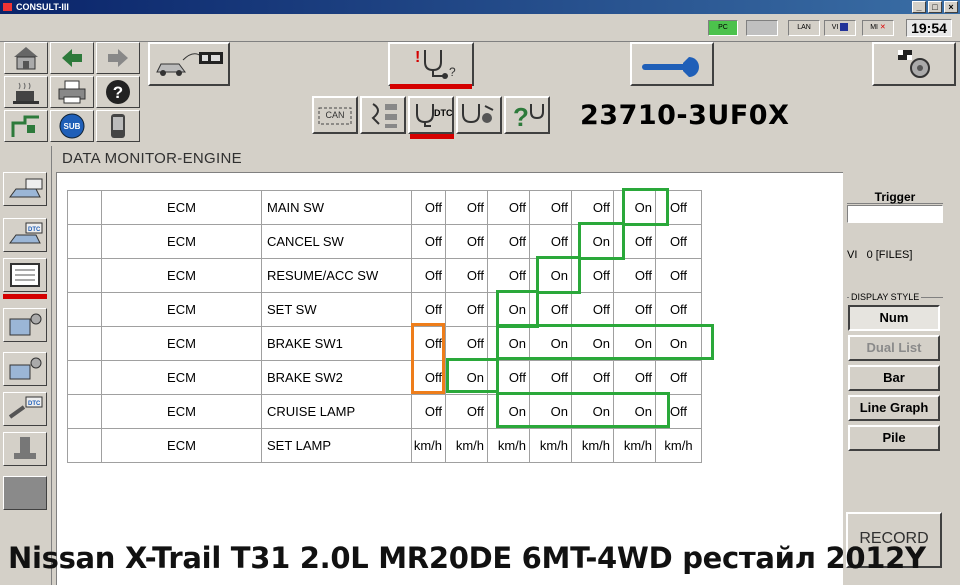 The width and height of the screenshot is (960, 585). I want to click on minimize-button: _, so click(919, 7).